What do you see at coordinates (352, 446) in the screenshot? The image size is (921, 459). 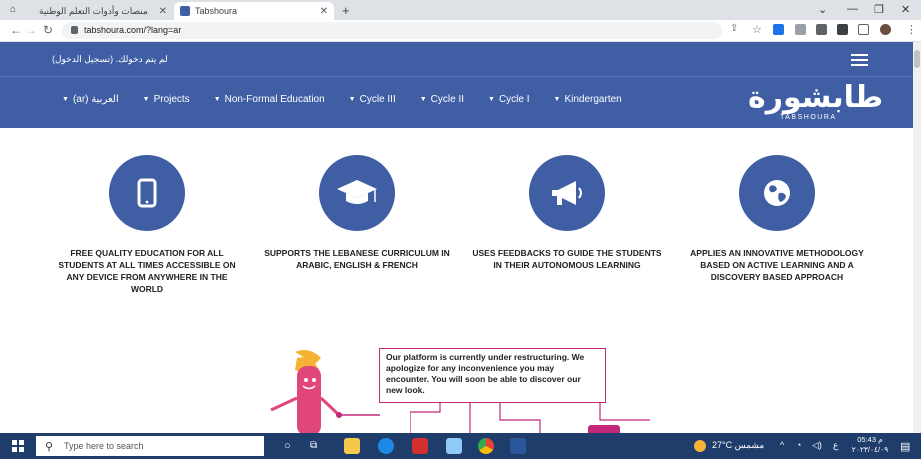 I see `file-explorer-icon` at bounding box center [352, 446].